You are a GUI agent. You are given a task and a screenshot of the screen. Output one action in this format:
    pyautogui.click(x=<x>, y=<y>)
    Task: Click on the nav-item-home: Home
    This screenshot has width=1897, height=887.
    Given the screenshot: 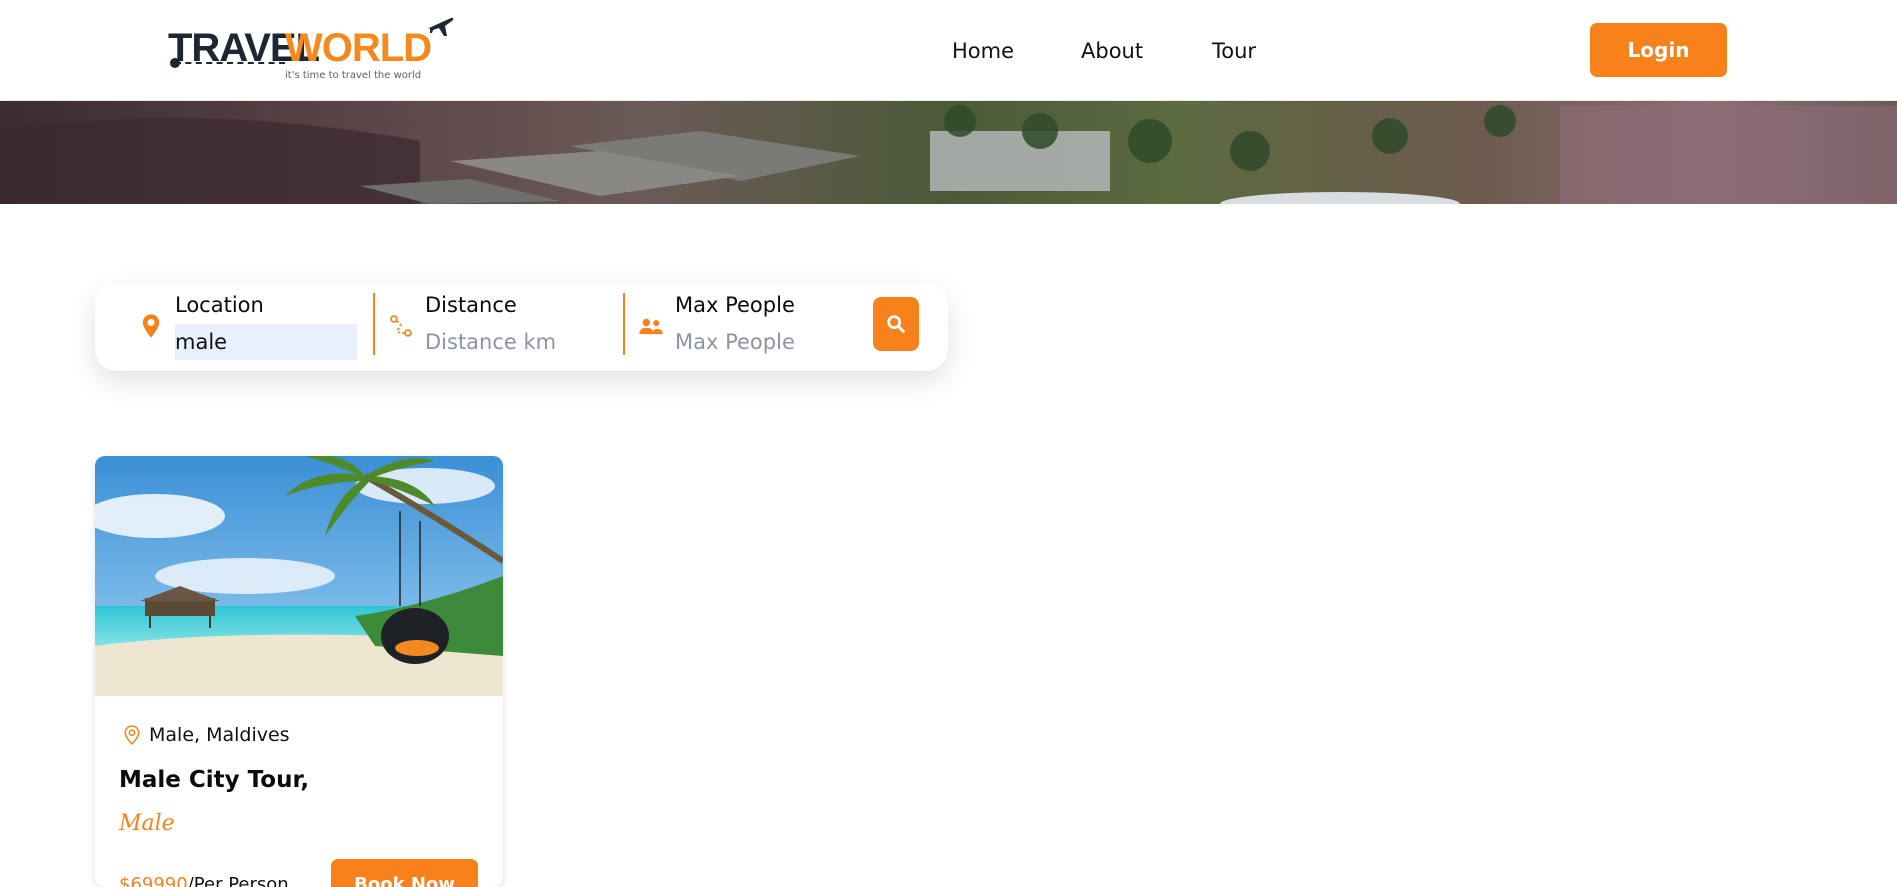 What is the action you would take?
    pyautogui.click(x=983, y=50)
    